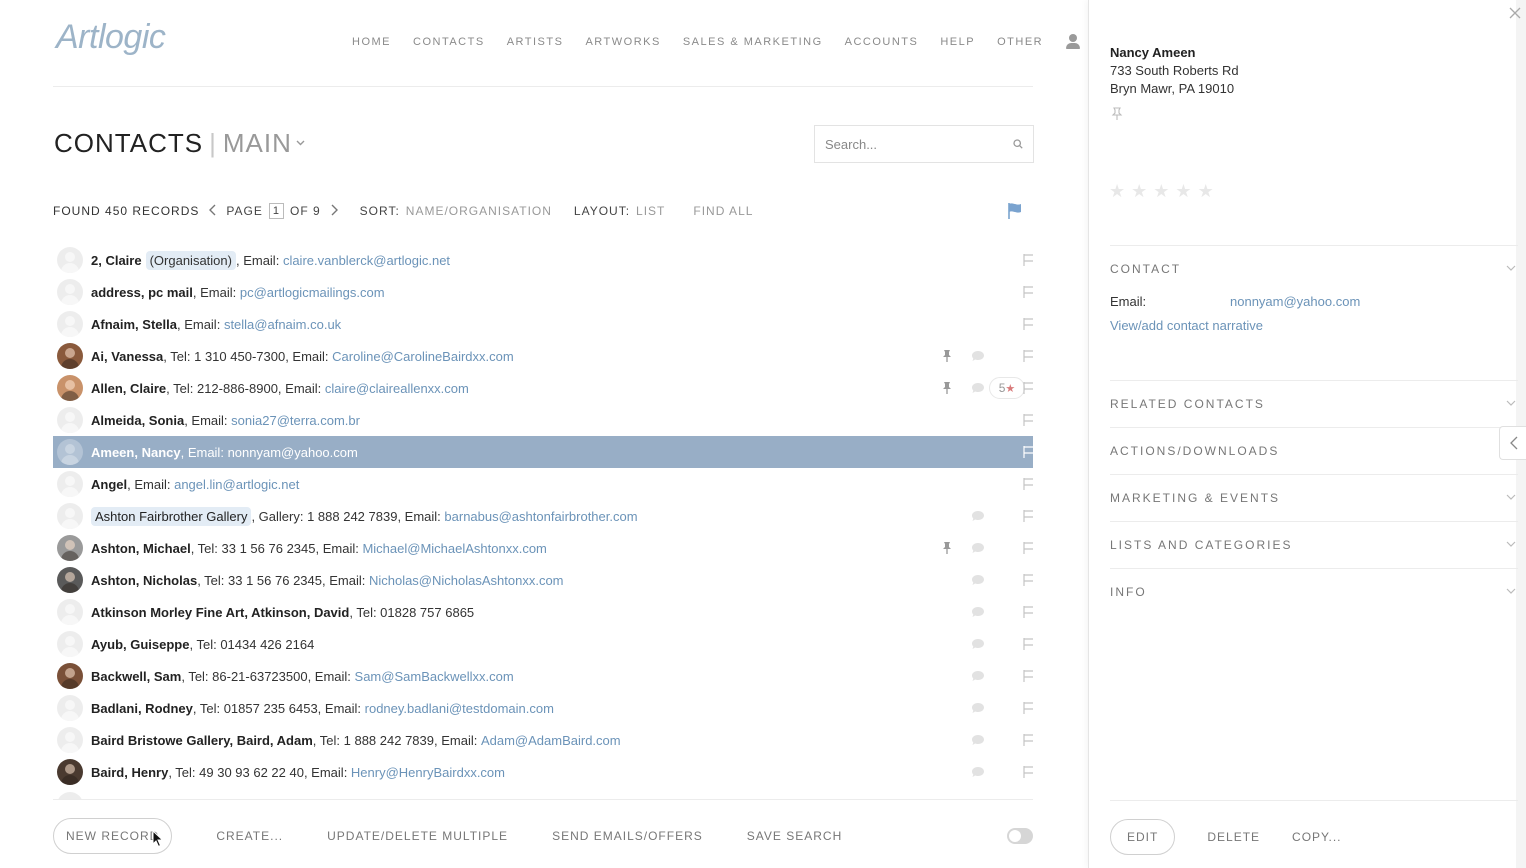  I want to click on table-row: Ayub, Guiseppe, Tel: 01434 426 2164, so click(543, 644).